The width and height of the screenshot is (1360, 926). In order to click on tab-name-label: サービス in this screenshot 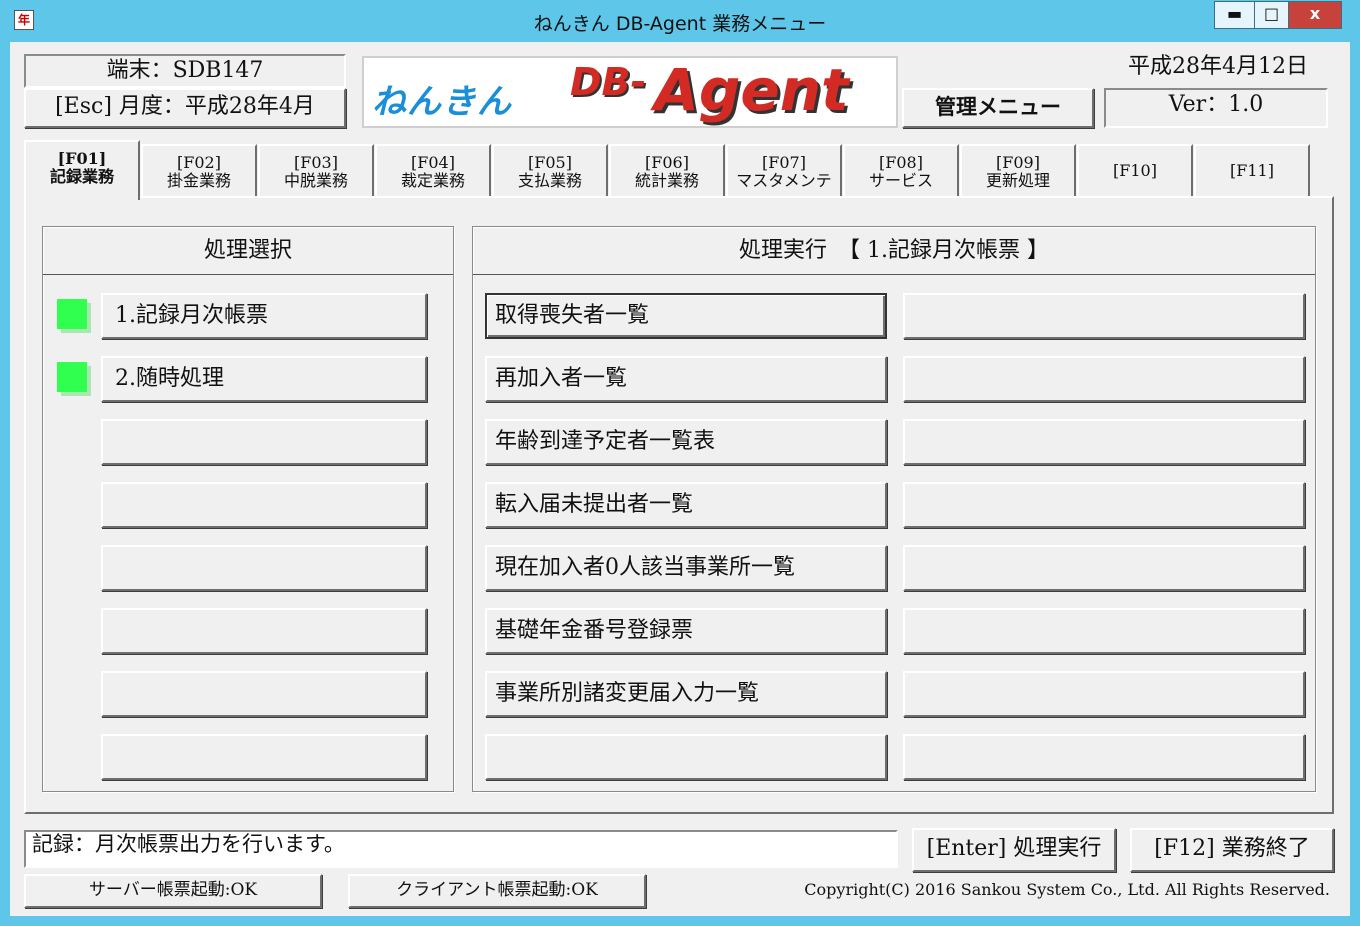, I will do `click(900, 180)`.